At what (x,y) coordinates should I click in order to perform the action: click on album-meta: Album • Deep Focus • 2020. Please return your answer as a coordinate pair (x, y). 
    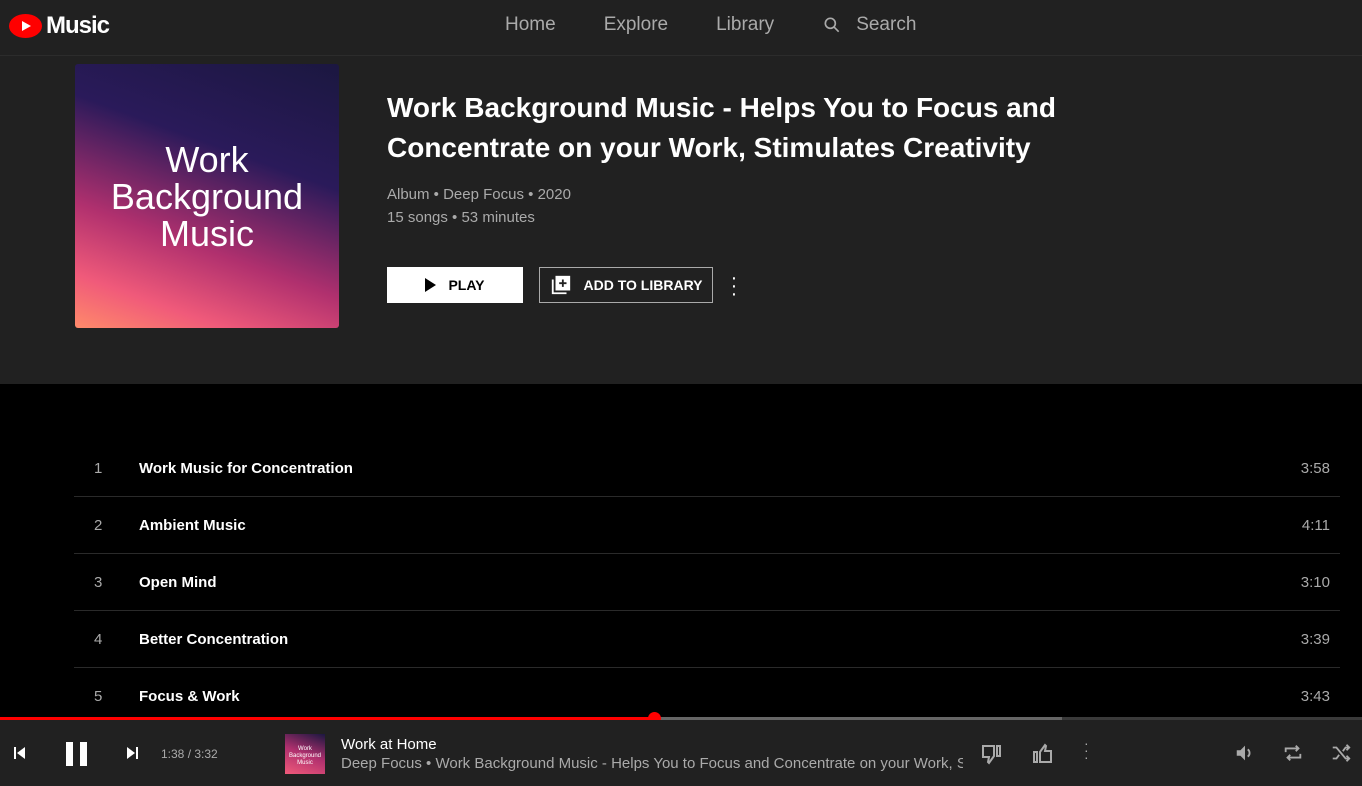
    Looking at the image, I should click on (479, 194).